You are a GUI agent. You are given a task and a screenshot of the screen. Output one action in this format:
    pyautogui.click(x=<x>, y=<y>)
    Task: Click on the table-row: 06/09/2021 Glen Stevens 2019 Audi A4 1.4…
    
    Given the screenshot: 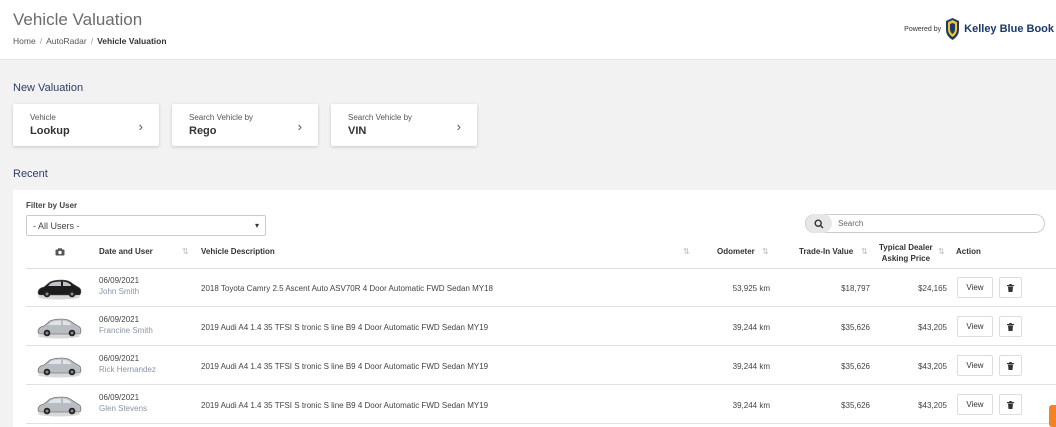 What is the action you would take?
    pyautogui.click(x=541, y=405)
    